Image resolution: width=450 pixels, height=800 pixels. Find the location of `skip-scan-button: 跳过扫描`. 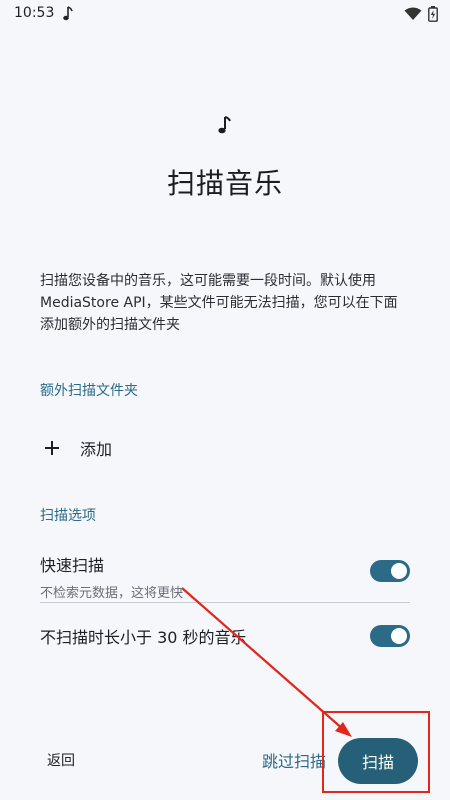

skip-scan-button: 跳过扫描 is located at coordinates (294, 760).